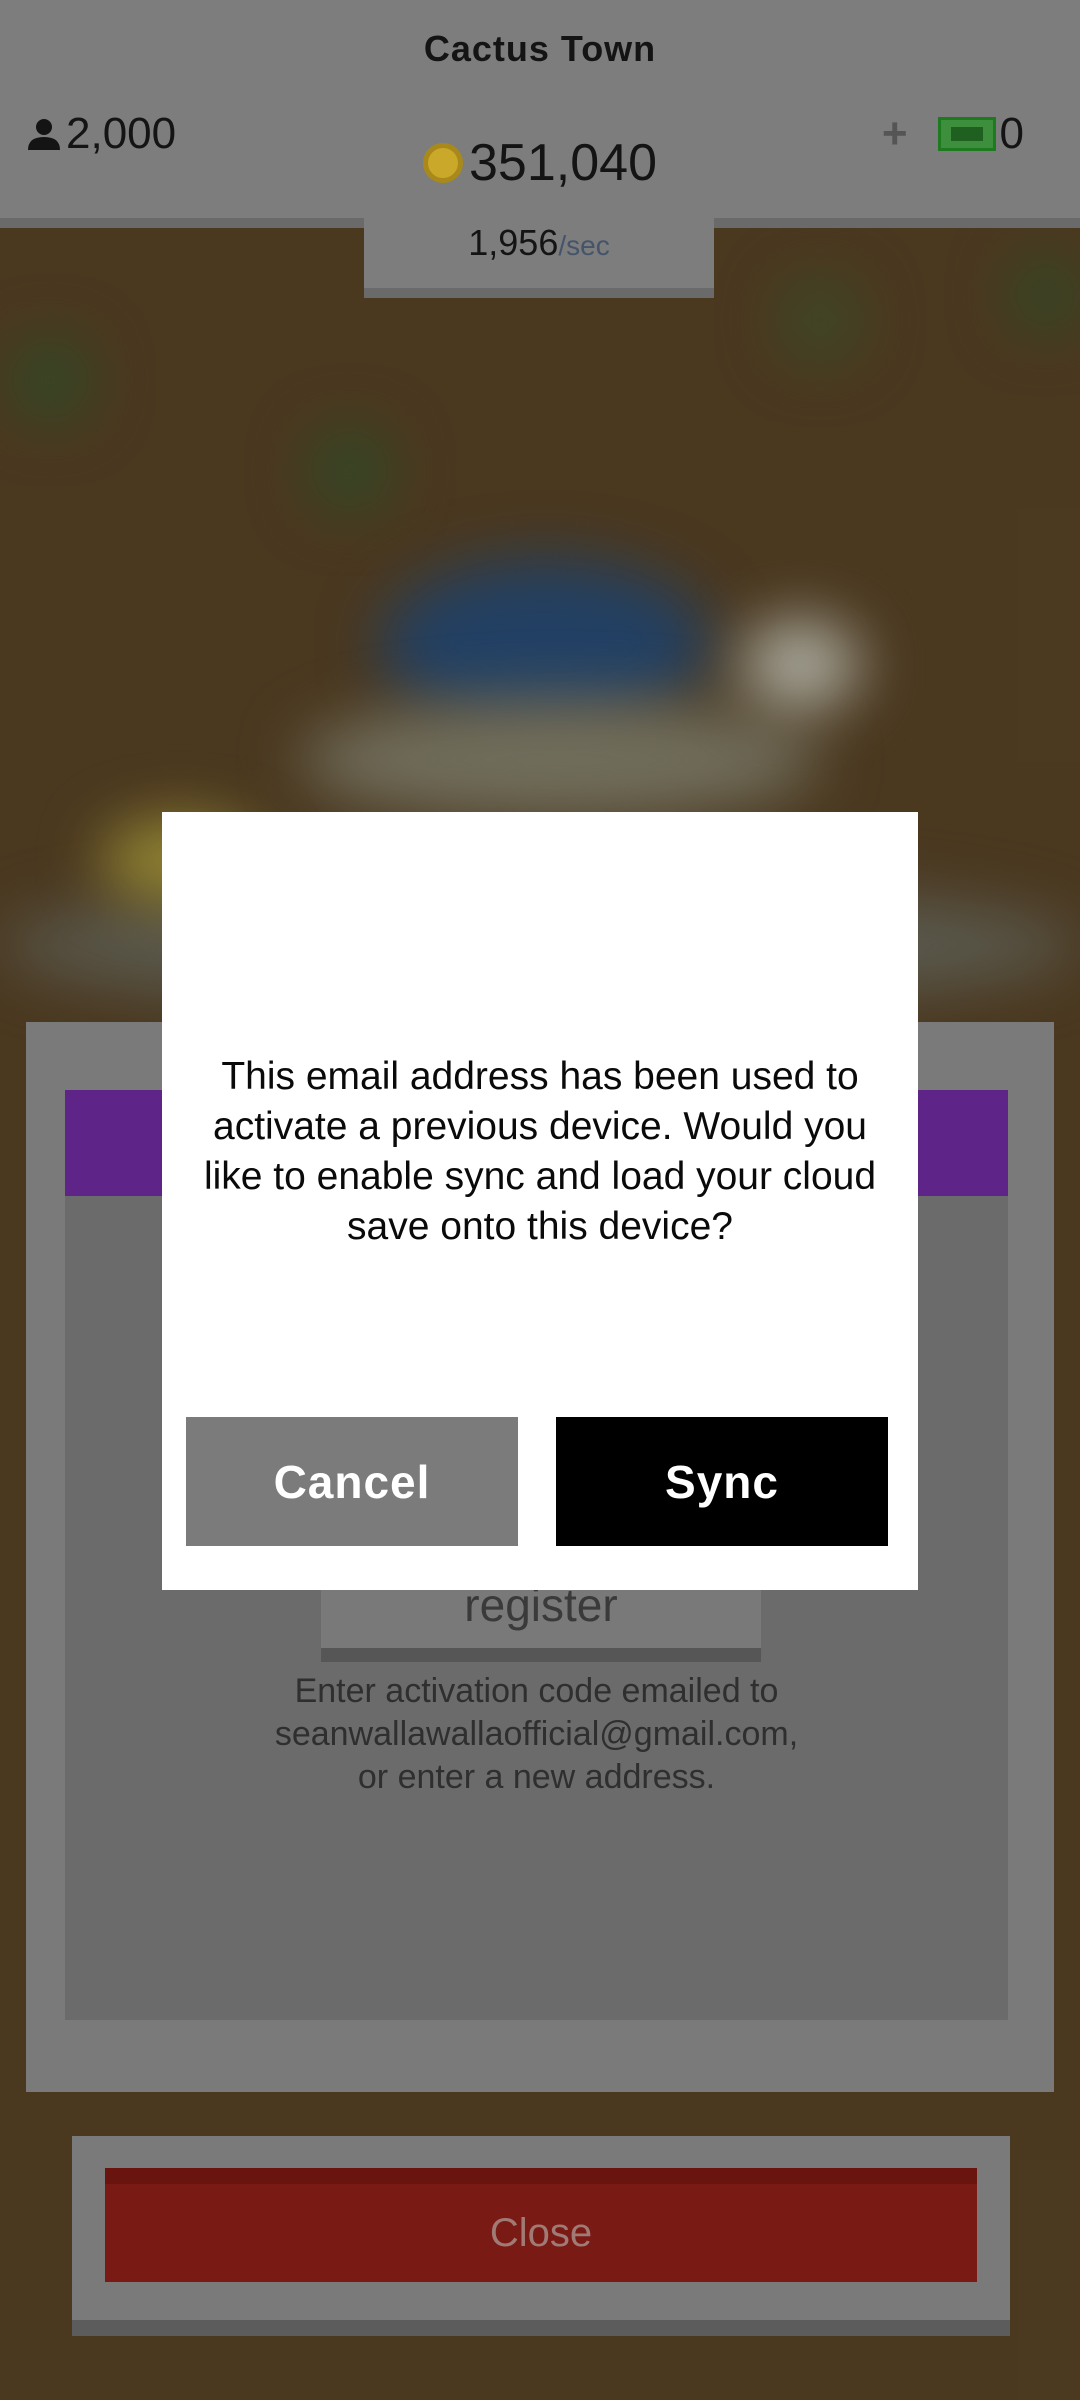 This screenshot has height=2400, width=1080. I want to click on income-rate: 1,956/sec, so click(539, 243).